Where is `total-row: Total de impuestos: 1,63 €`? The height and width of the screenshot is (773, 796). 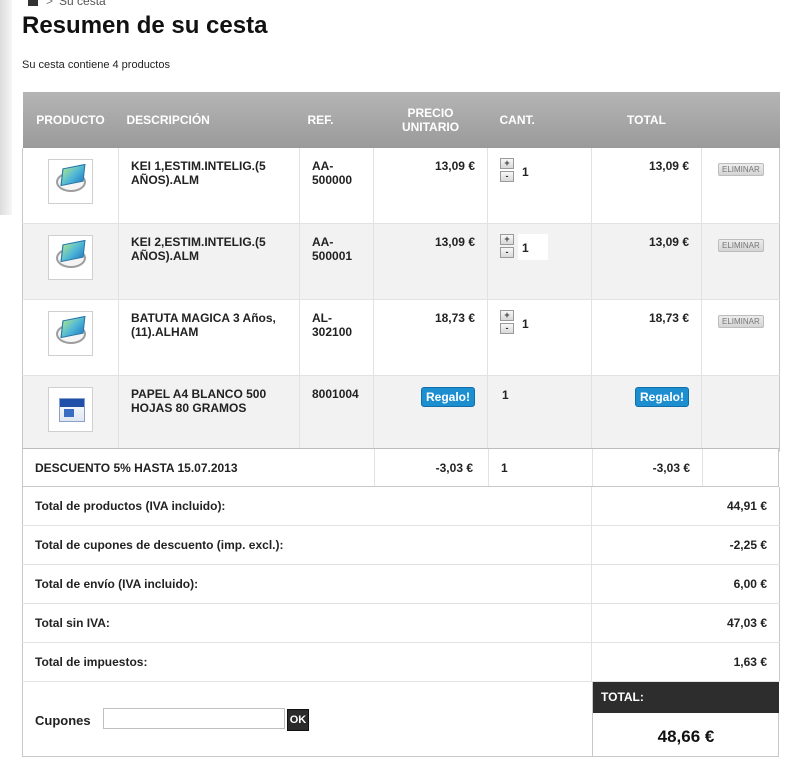
total-row: Total de impuestos: 1,63 € is located at coordinates (401, 662).